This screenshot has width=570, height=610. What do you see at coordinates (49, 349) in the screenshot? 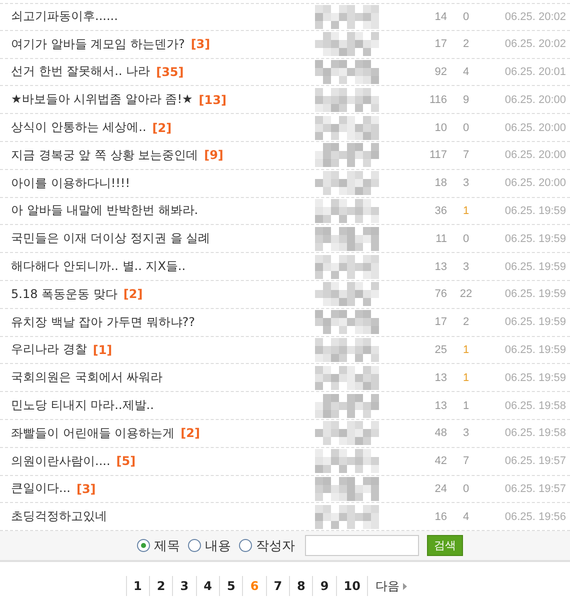
I see `post-title: 우리나라 경찰` at bounding box center [49, 349].